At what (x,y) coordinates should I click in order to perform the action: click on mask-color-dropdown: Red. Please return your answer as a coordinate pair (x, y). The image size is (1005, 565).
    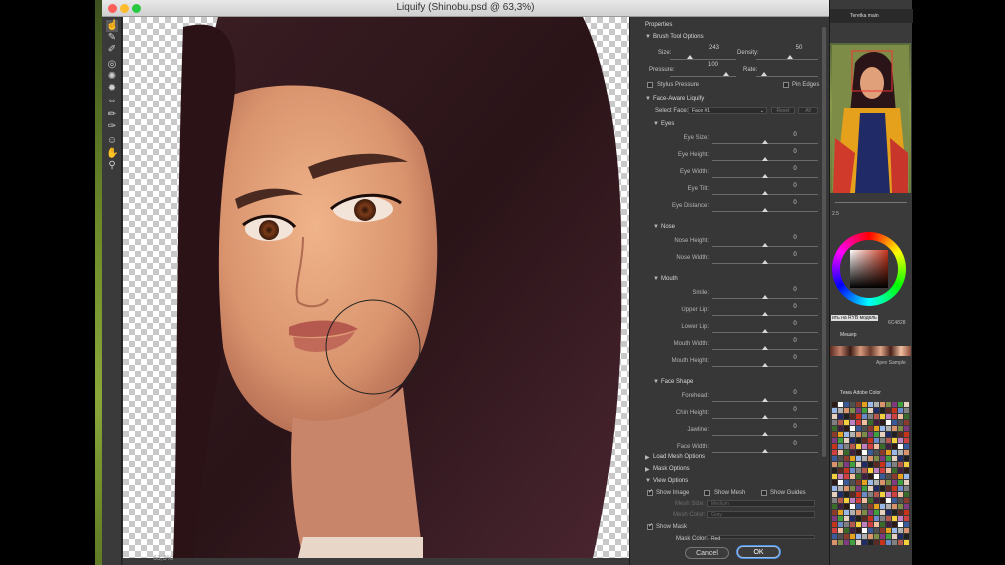
    Looking at the image, I should click on (761, 538).